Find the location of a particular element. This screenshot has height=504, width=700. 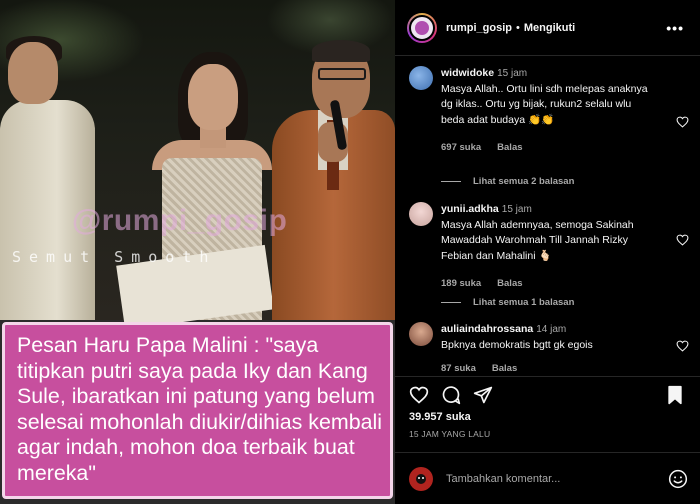

send-icon is located at coordinates (483, 395).